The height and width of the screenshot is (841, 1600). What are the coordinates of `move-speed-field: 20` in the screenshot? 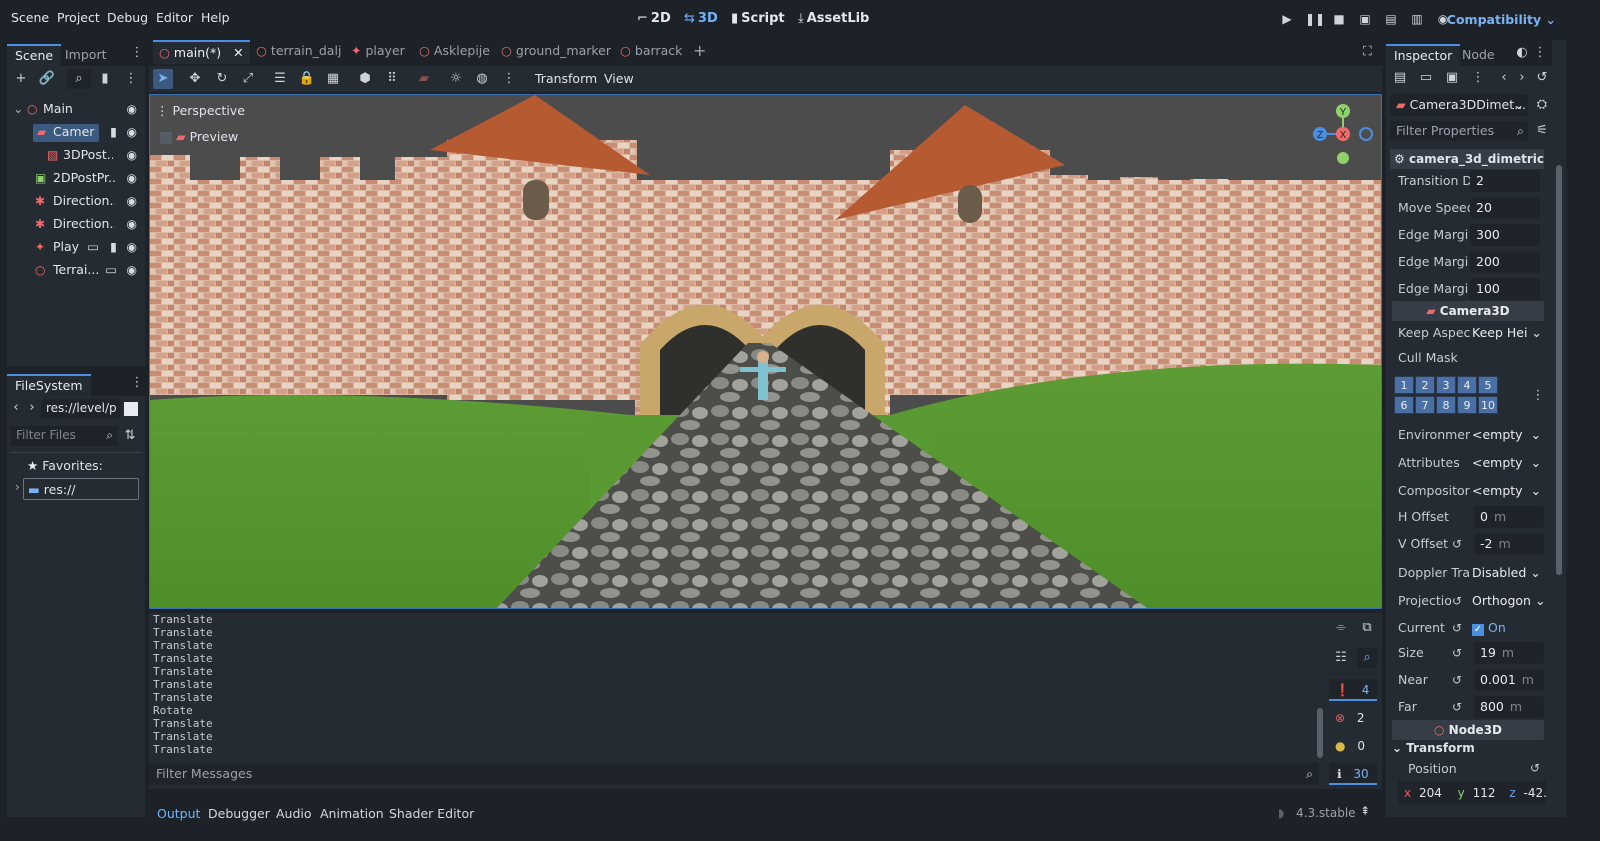 It's located at (1505, 208).